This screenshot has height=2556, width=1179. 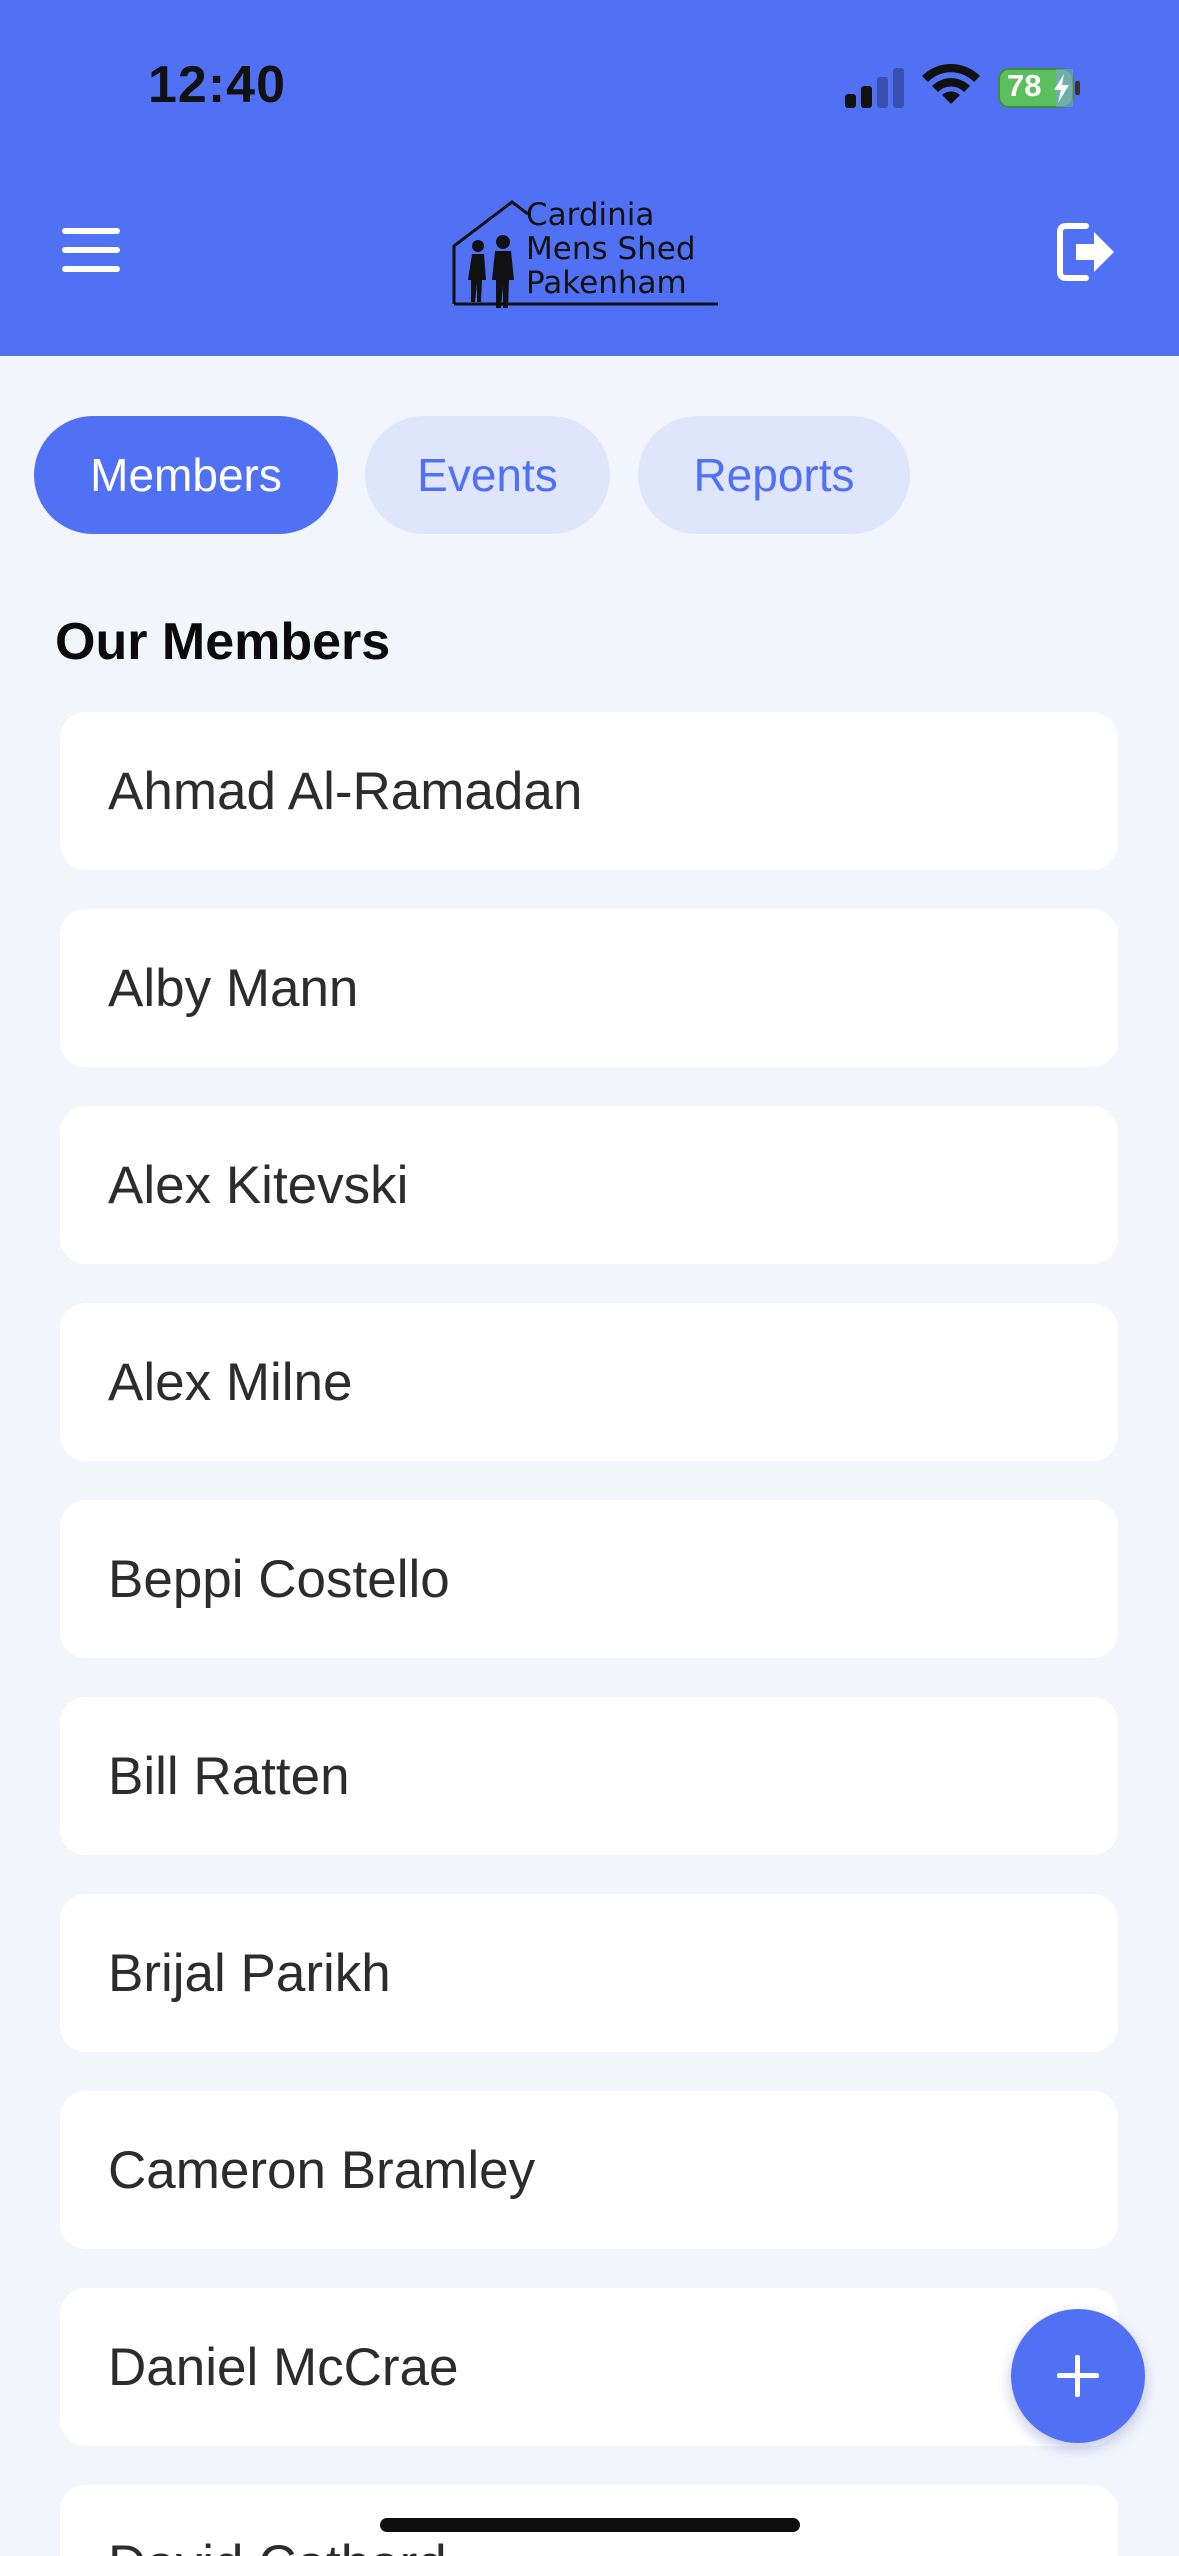 What do you see at coordinates (186, 475) in the screenshot?
I see `tab-members: Members` at bounding box center [186, 475].